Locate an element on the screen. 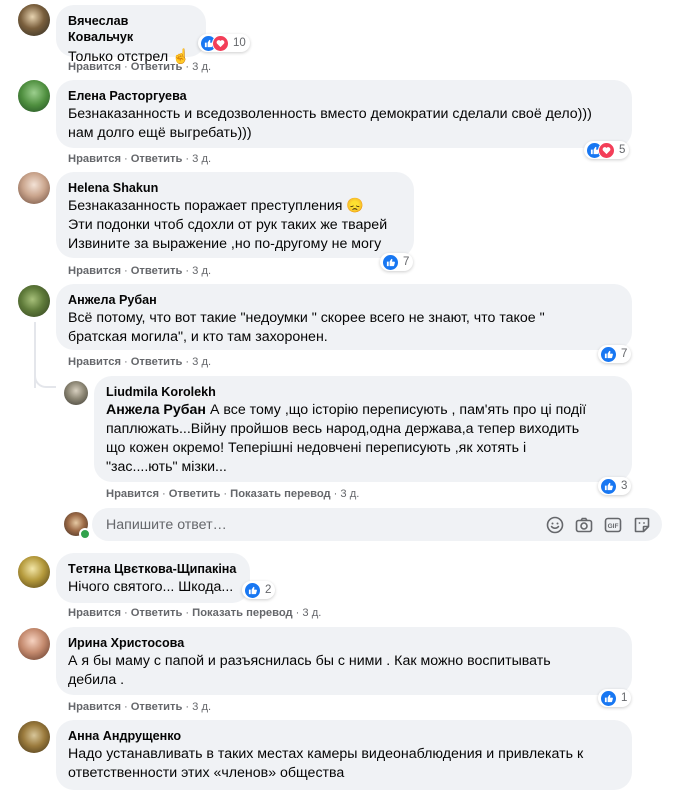 Image resolution: width=680 pixels, height=790 pixels. gif-icon: GIF is located at coordinates (613, 525).